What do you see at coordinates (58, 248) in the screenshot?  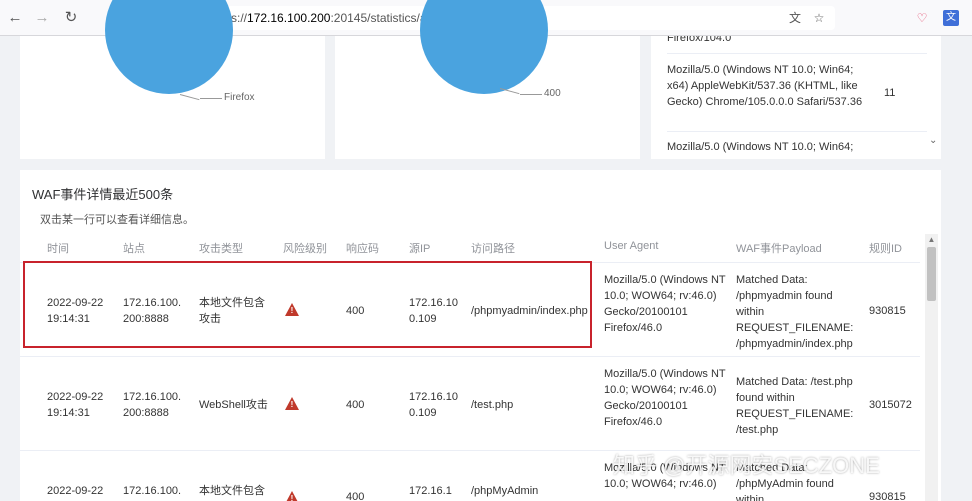 I see `column-header-time: 时间` at bounding box center [58, 248].